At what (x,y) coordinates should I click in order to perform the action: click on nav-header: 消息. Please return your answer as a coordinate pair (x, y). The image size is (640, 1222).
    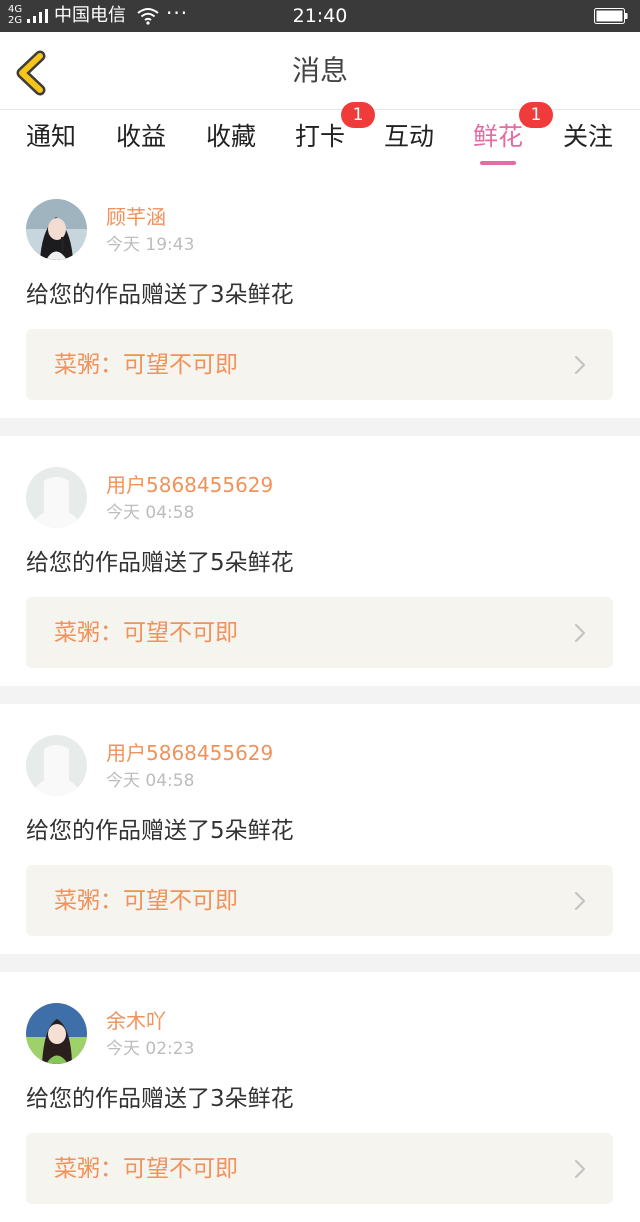
    Looking at the image, I should click on (320, 71).